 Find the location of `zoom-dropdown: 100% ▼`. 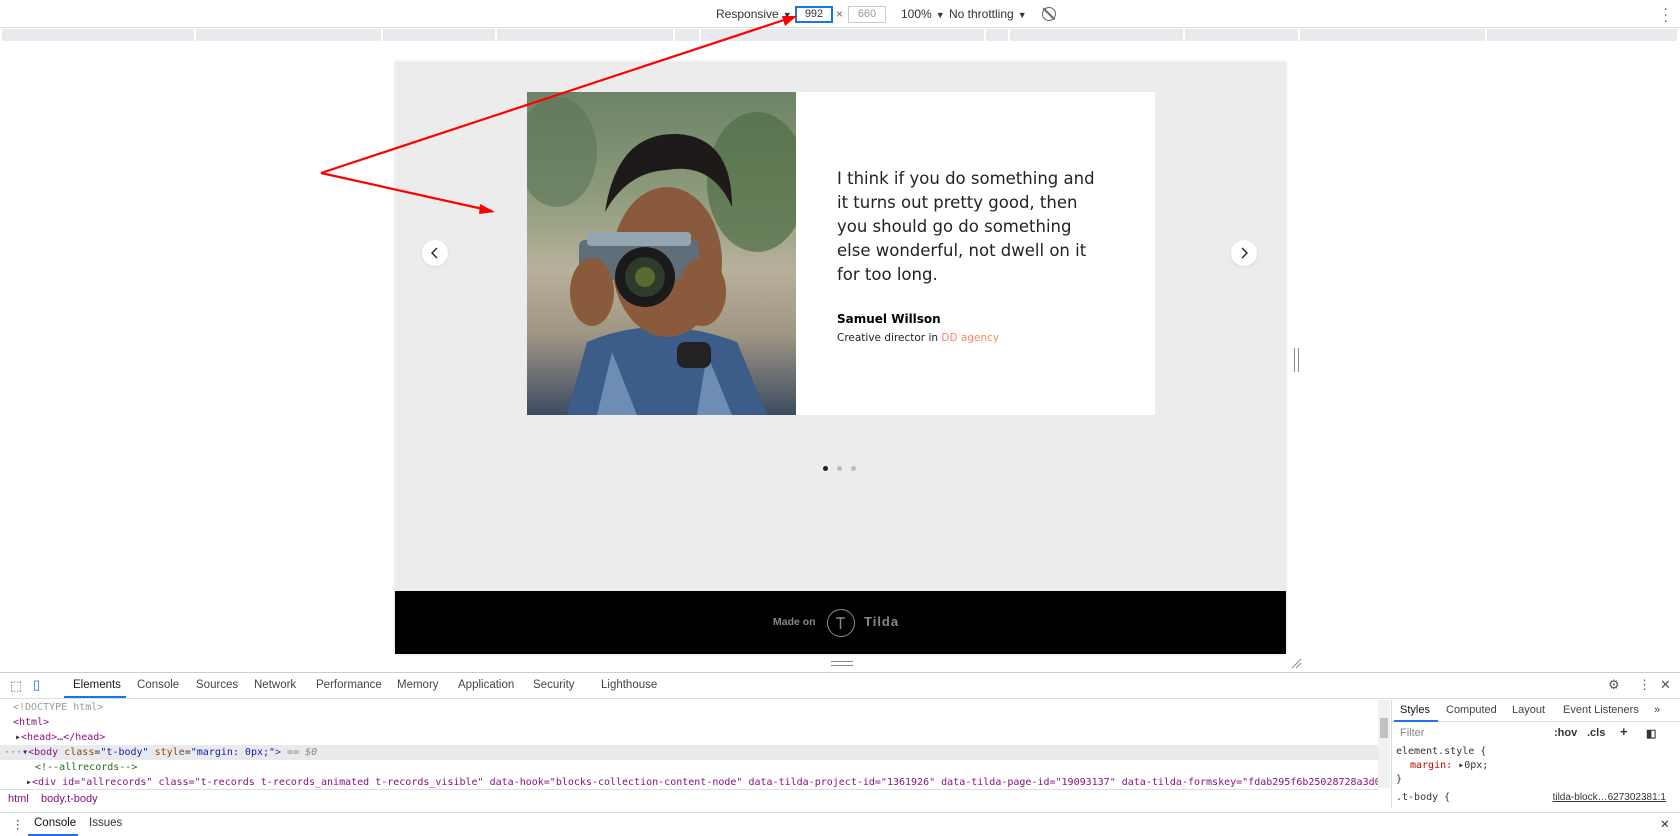

zoom-dropdown: 100% ▼ is located at coordinates (923, 14).